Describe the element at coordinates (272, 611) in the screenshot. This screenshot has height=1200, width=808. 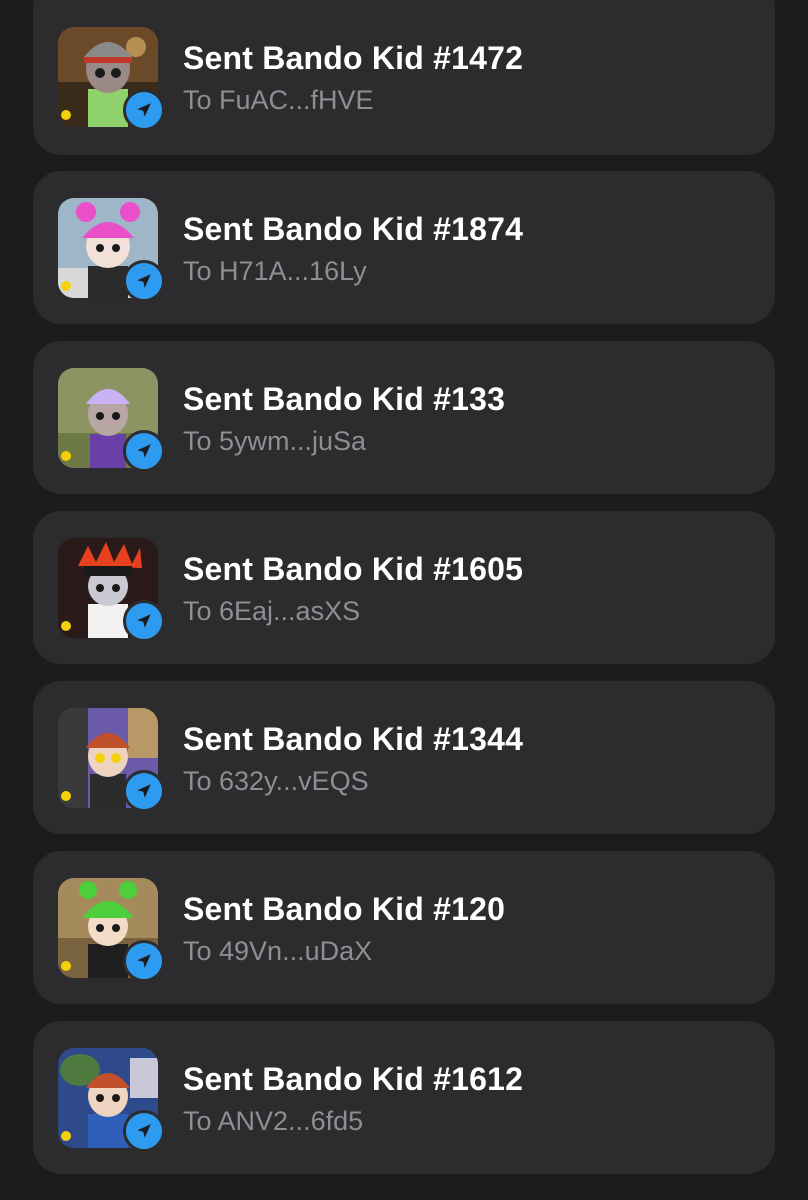
I see `item-recipient: To 6Eaj...asXS` at that location.